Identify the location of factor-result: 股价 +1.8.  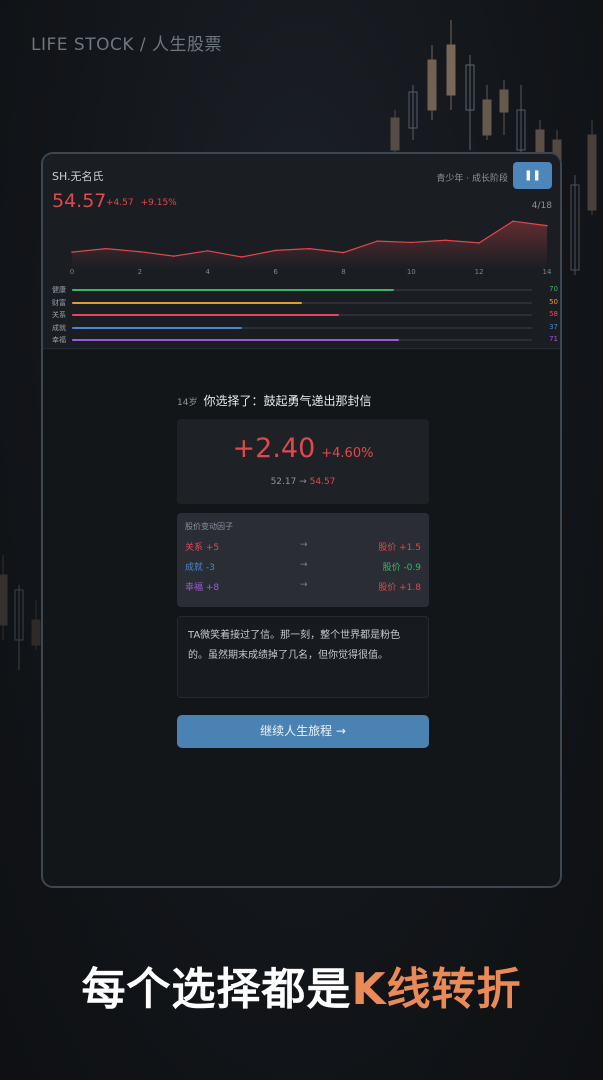
(399, 588).